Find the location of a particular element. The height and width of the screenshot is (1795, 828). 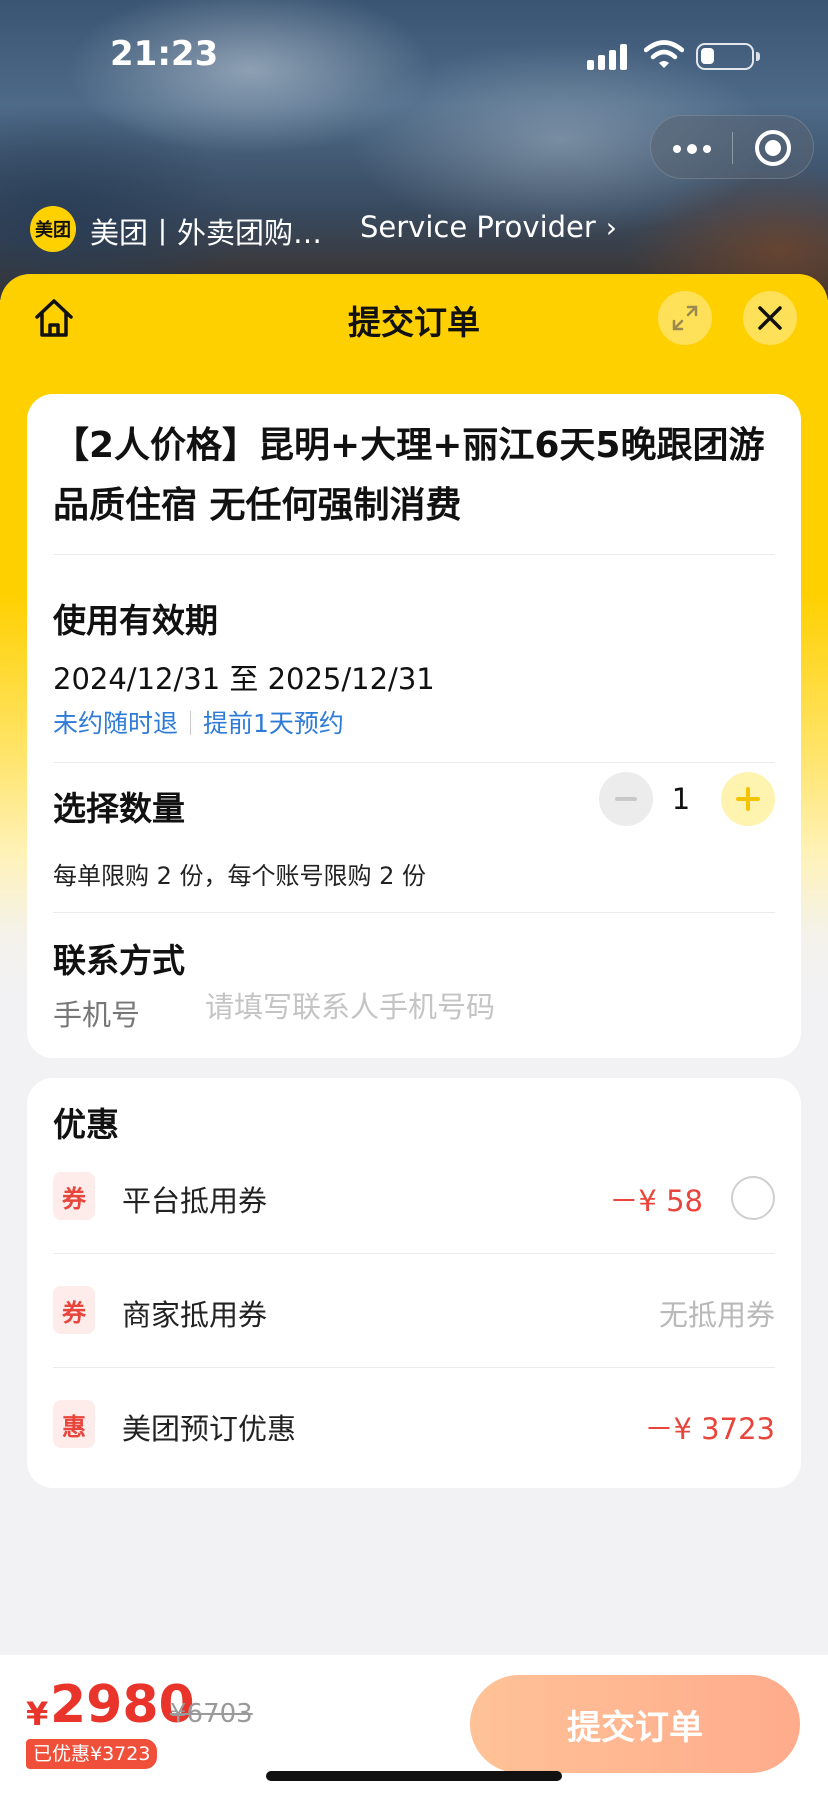

product-title: 【2人价格】昆明+大理+丽江6天5晚跟团游品质住宿 无任何强制消费 is located at coordinates (409, 475).